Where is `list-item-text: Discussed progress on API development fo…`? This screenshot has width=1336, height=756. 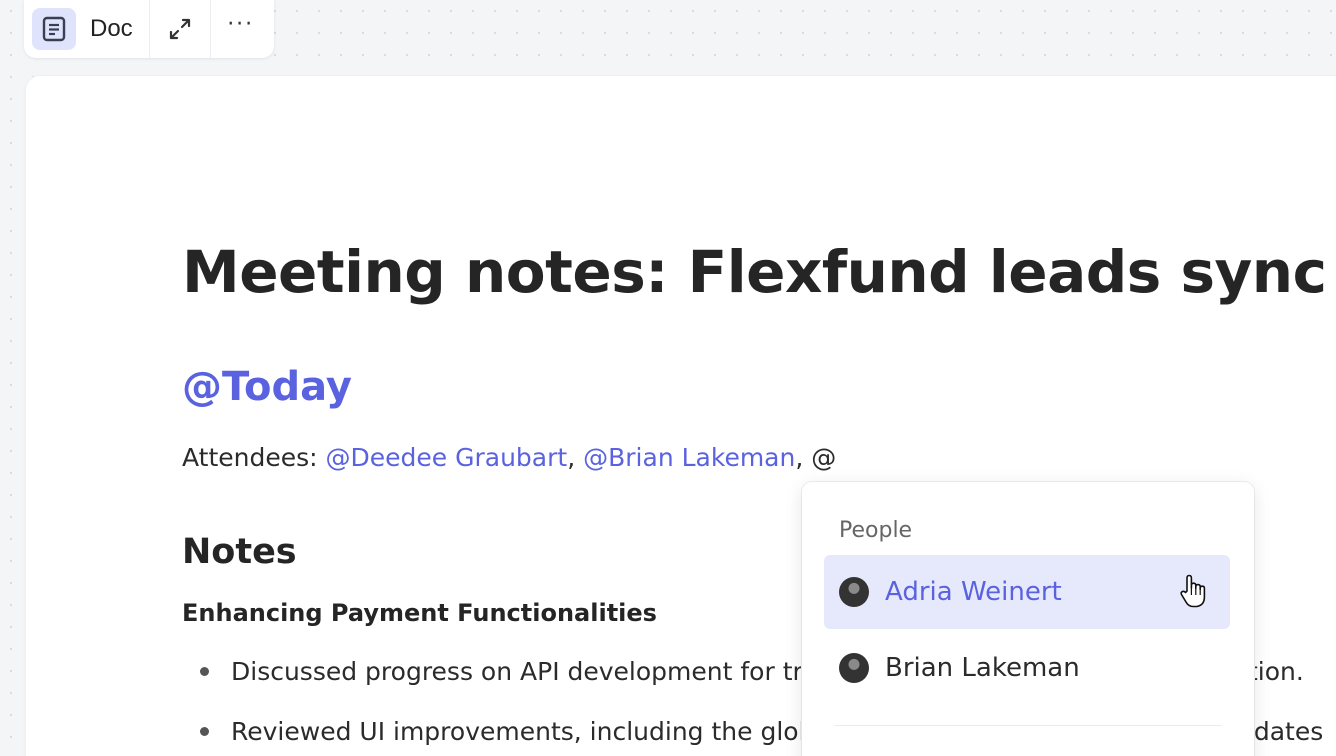 list-item-text: Discussed progress on API development fo… is located at coordinates (517, 671).